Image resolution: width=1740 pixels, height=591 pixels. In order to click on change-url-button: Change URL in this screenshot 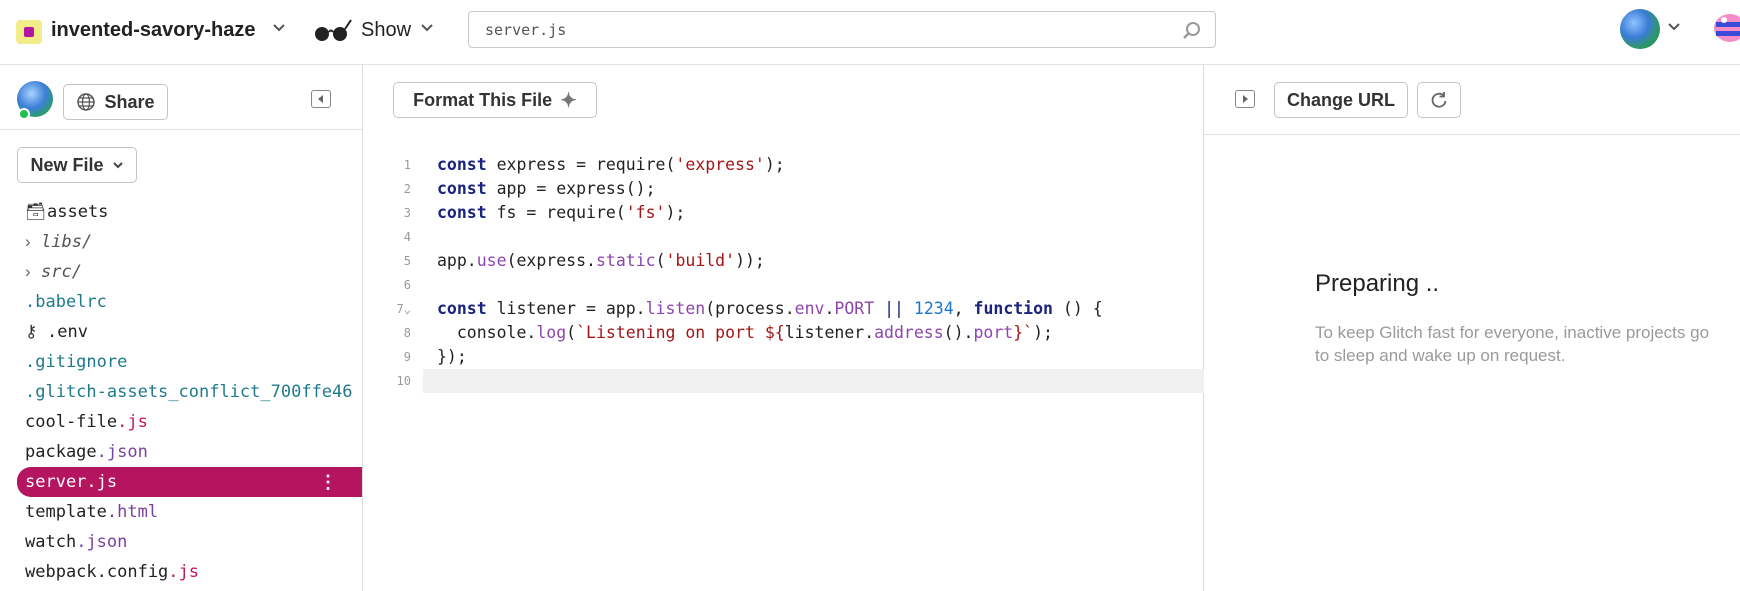, I will do `click(1341, 100)`.